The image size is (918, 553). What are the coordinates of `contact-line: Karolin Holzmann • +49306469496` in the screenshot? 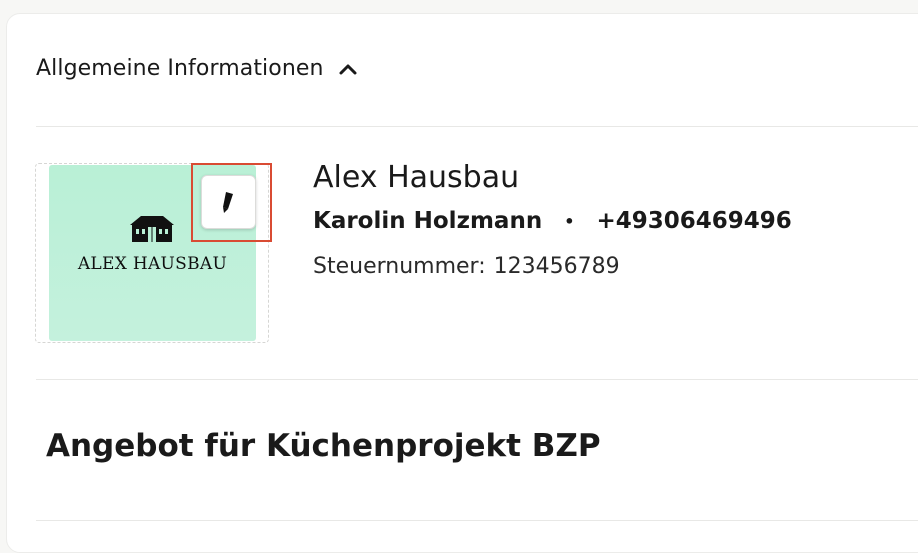 It's located at (552, 221).